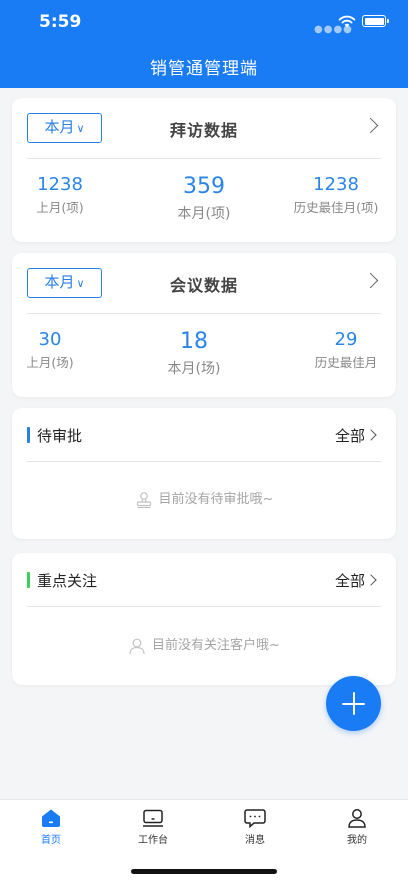  I want to click on home-icon, so click(51, 818).